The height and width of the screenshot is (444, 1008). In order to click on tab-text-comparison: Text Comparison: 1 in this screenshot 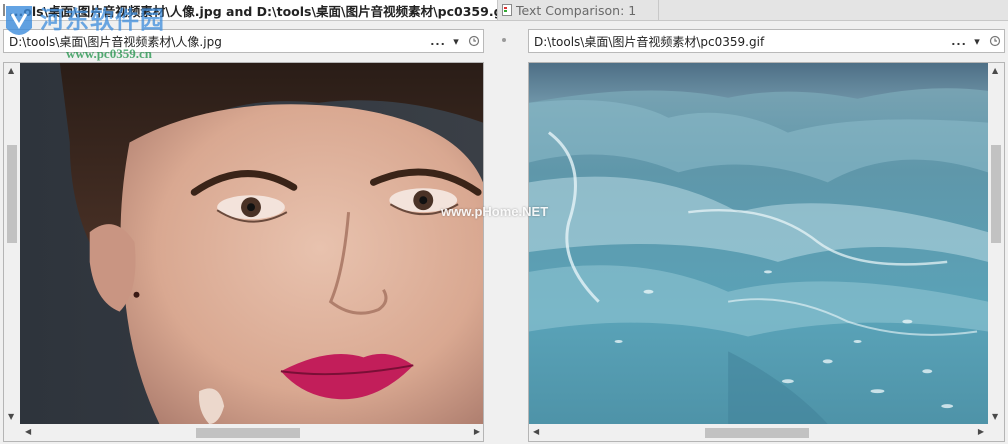, I will do `click(579, 10)`.